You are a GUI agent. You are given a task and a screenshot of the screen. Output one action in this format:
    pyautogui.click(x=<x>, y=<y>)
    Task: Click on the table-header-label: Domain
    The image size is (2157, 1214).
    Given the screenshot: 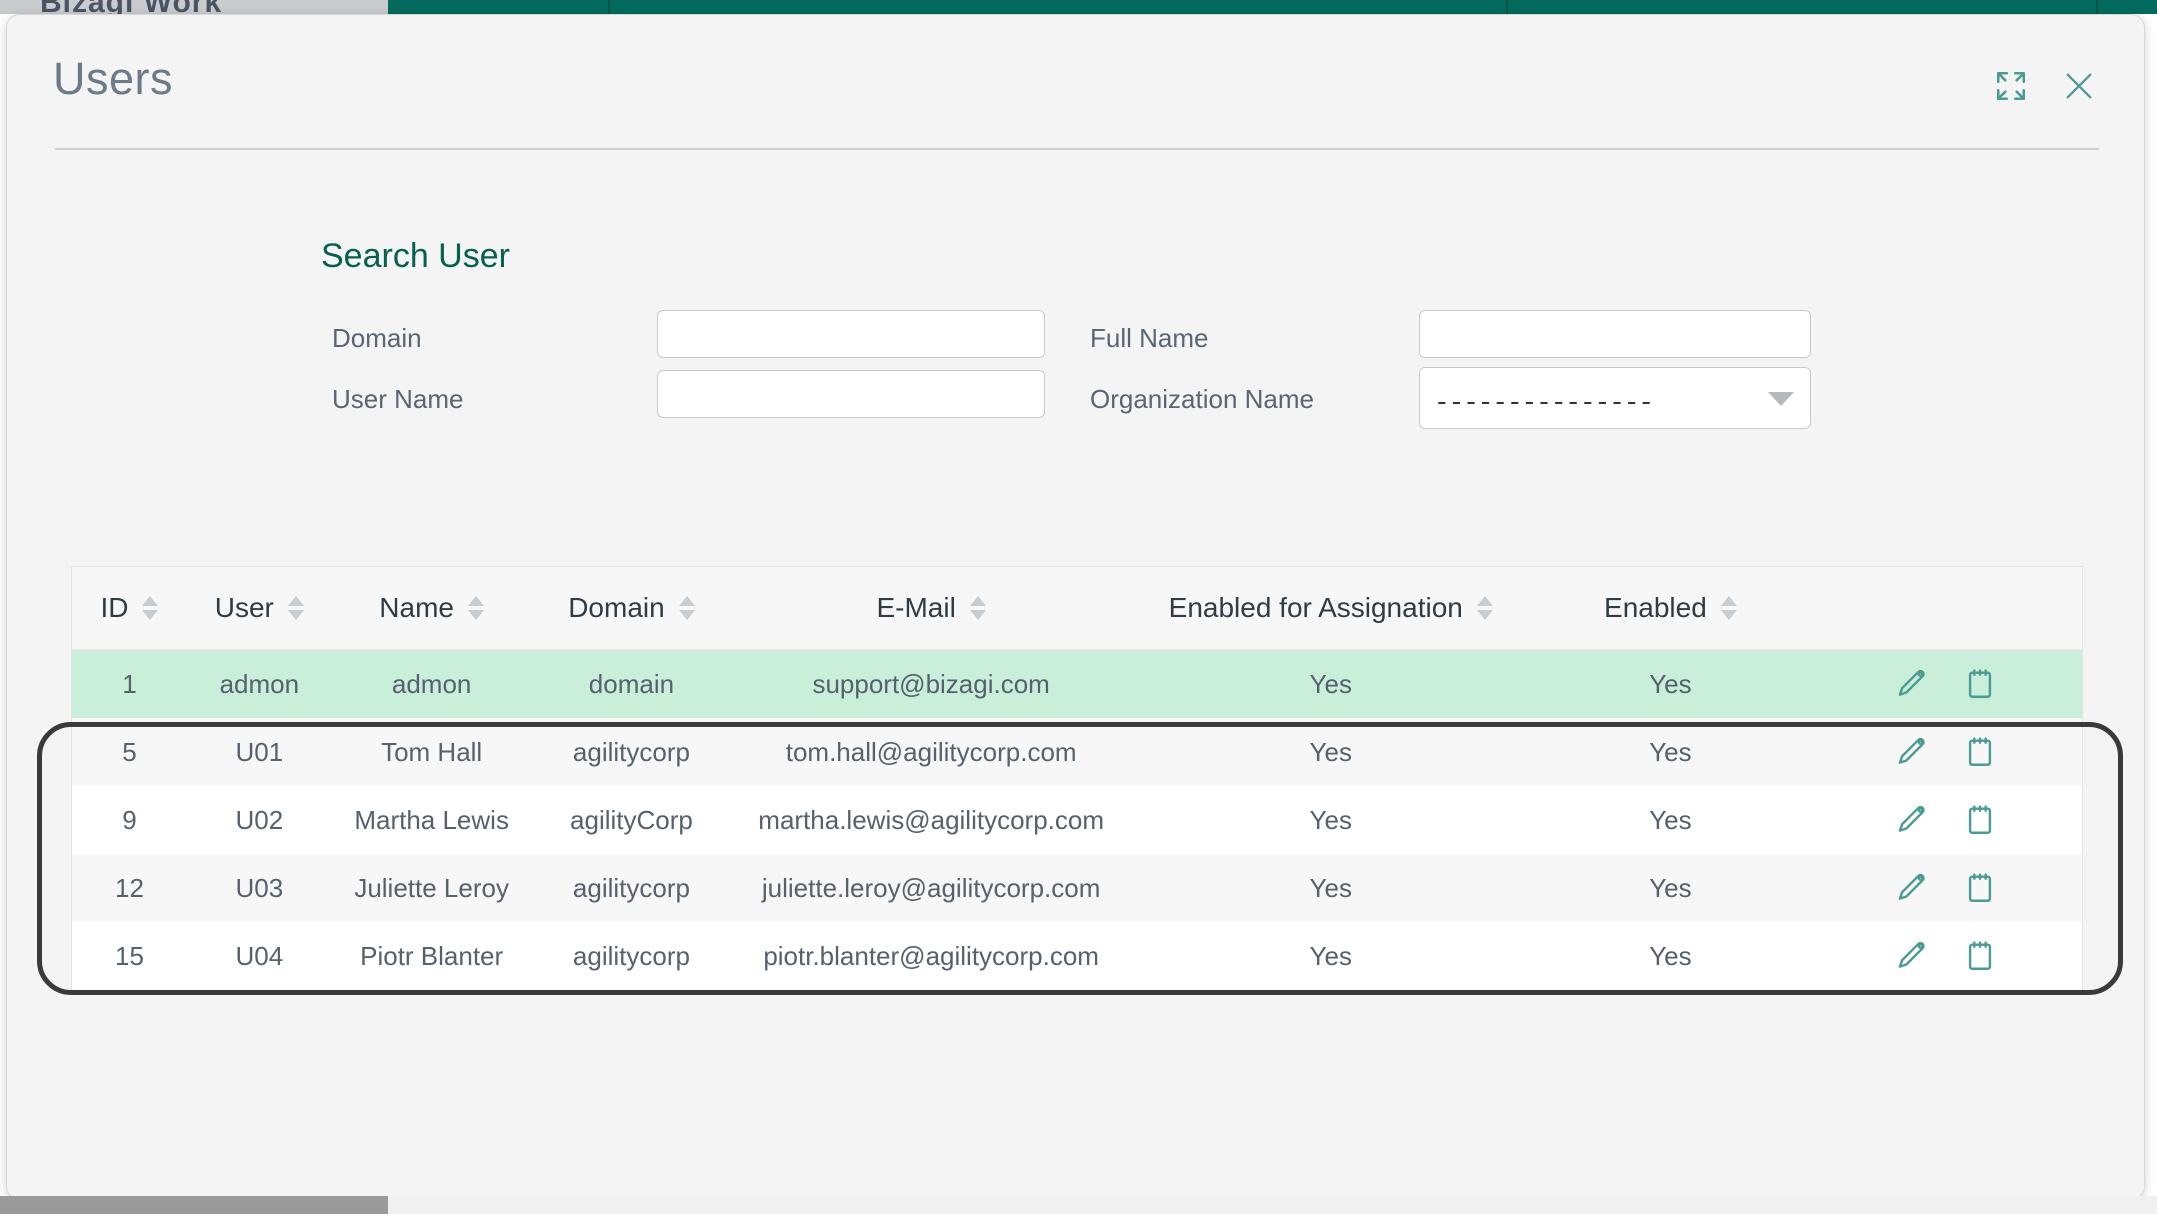 What is the action you would take?
    pyautogui.click(x=616, y=607)
    